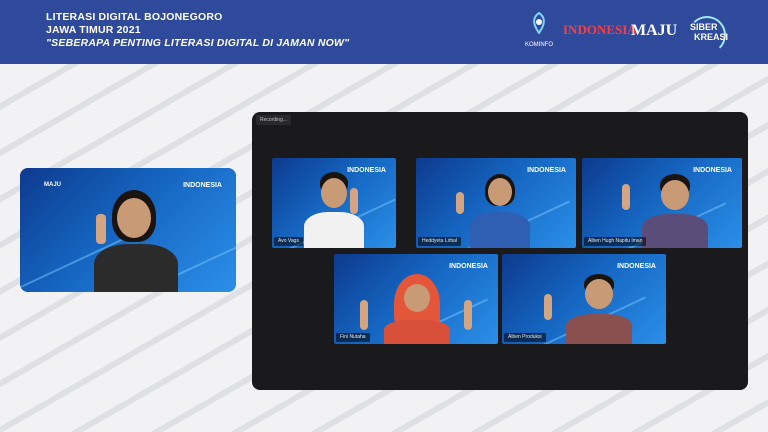 The width and height of the screenshot is (768, 432). Describe the element at coordinates (704, 27) in the screenshot. I see `siber-label: SIBER` at that location.